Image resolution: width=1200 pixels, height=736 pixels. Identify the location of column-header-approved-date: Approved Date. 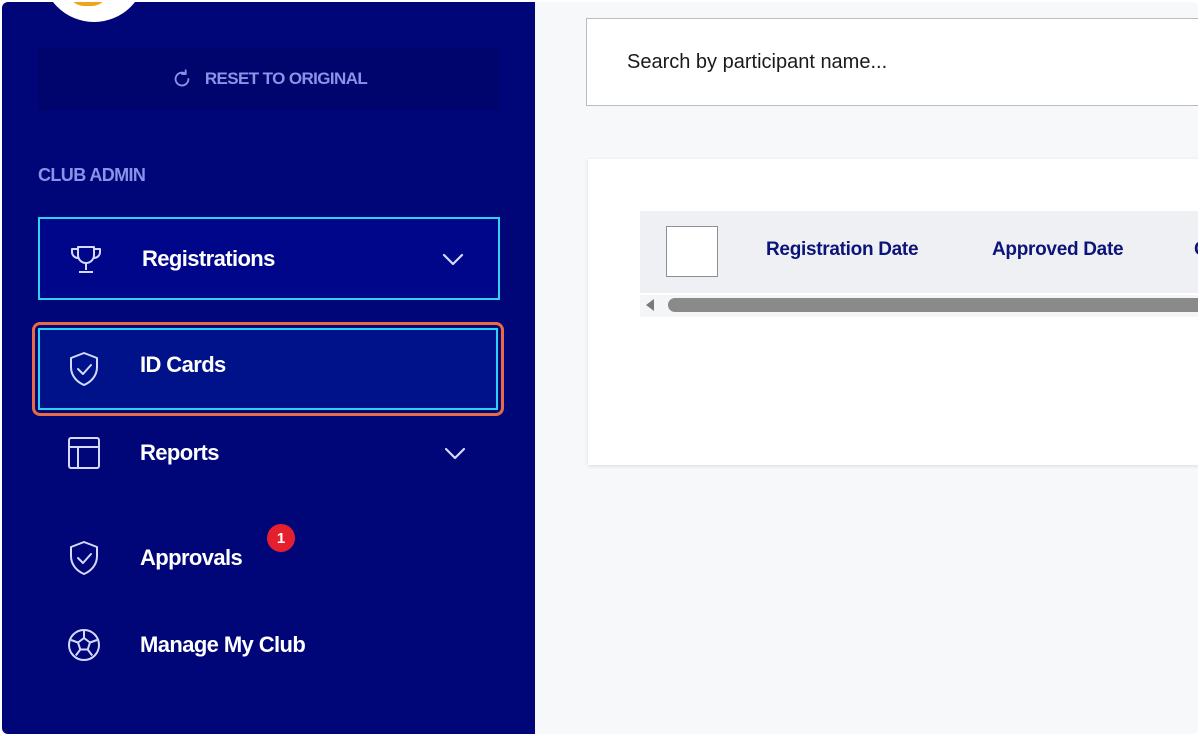
(1058, 250).